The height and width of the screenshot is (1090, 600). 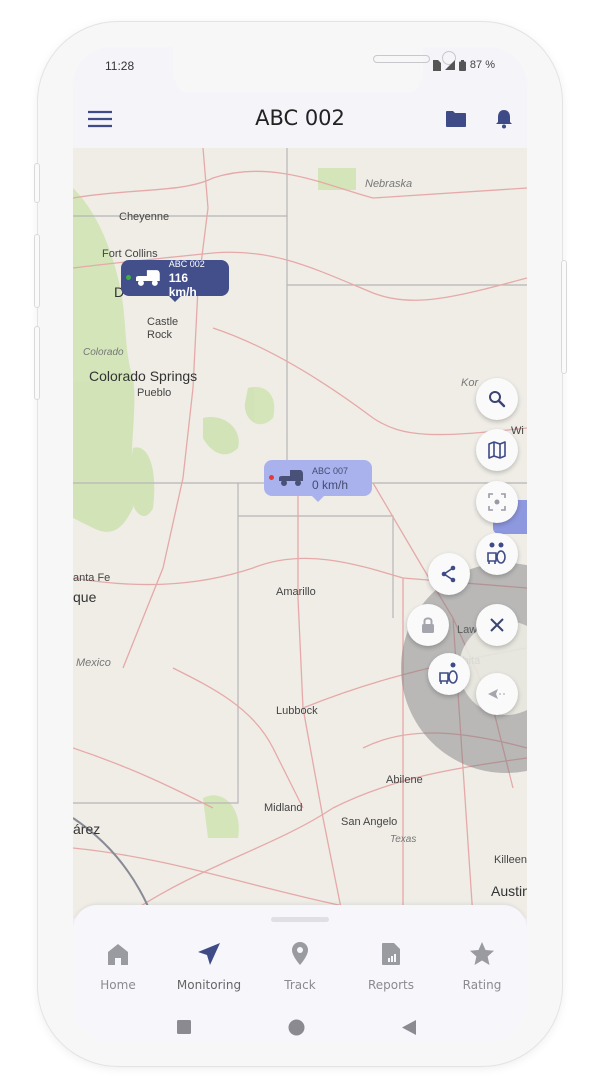 I want to click on nav-item-track: Track, so click(x=300, y=966).